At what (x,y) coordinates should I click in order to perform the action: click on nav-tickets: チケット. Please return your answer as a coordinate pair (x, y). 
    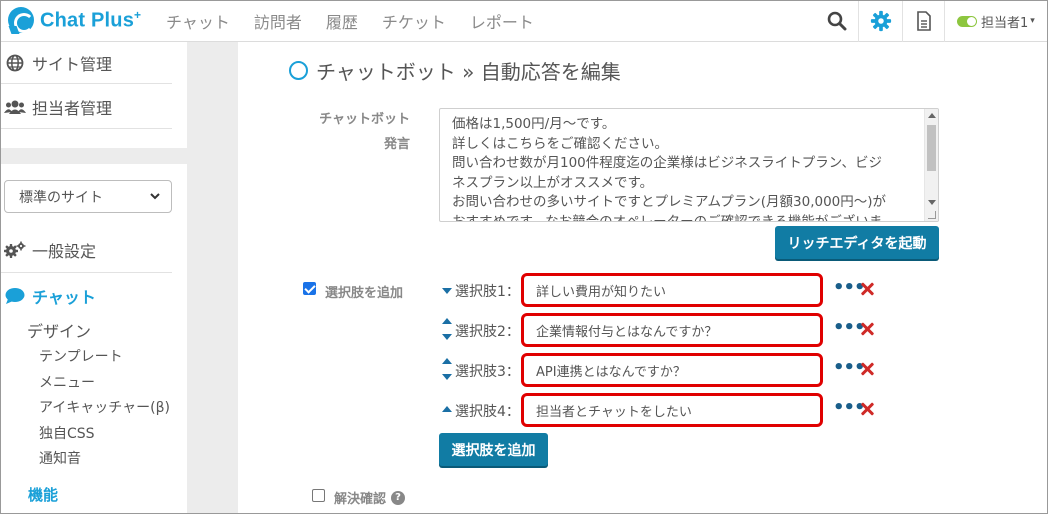
    Looking at the image, I should click on (414, 21).